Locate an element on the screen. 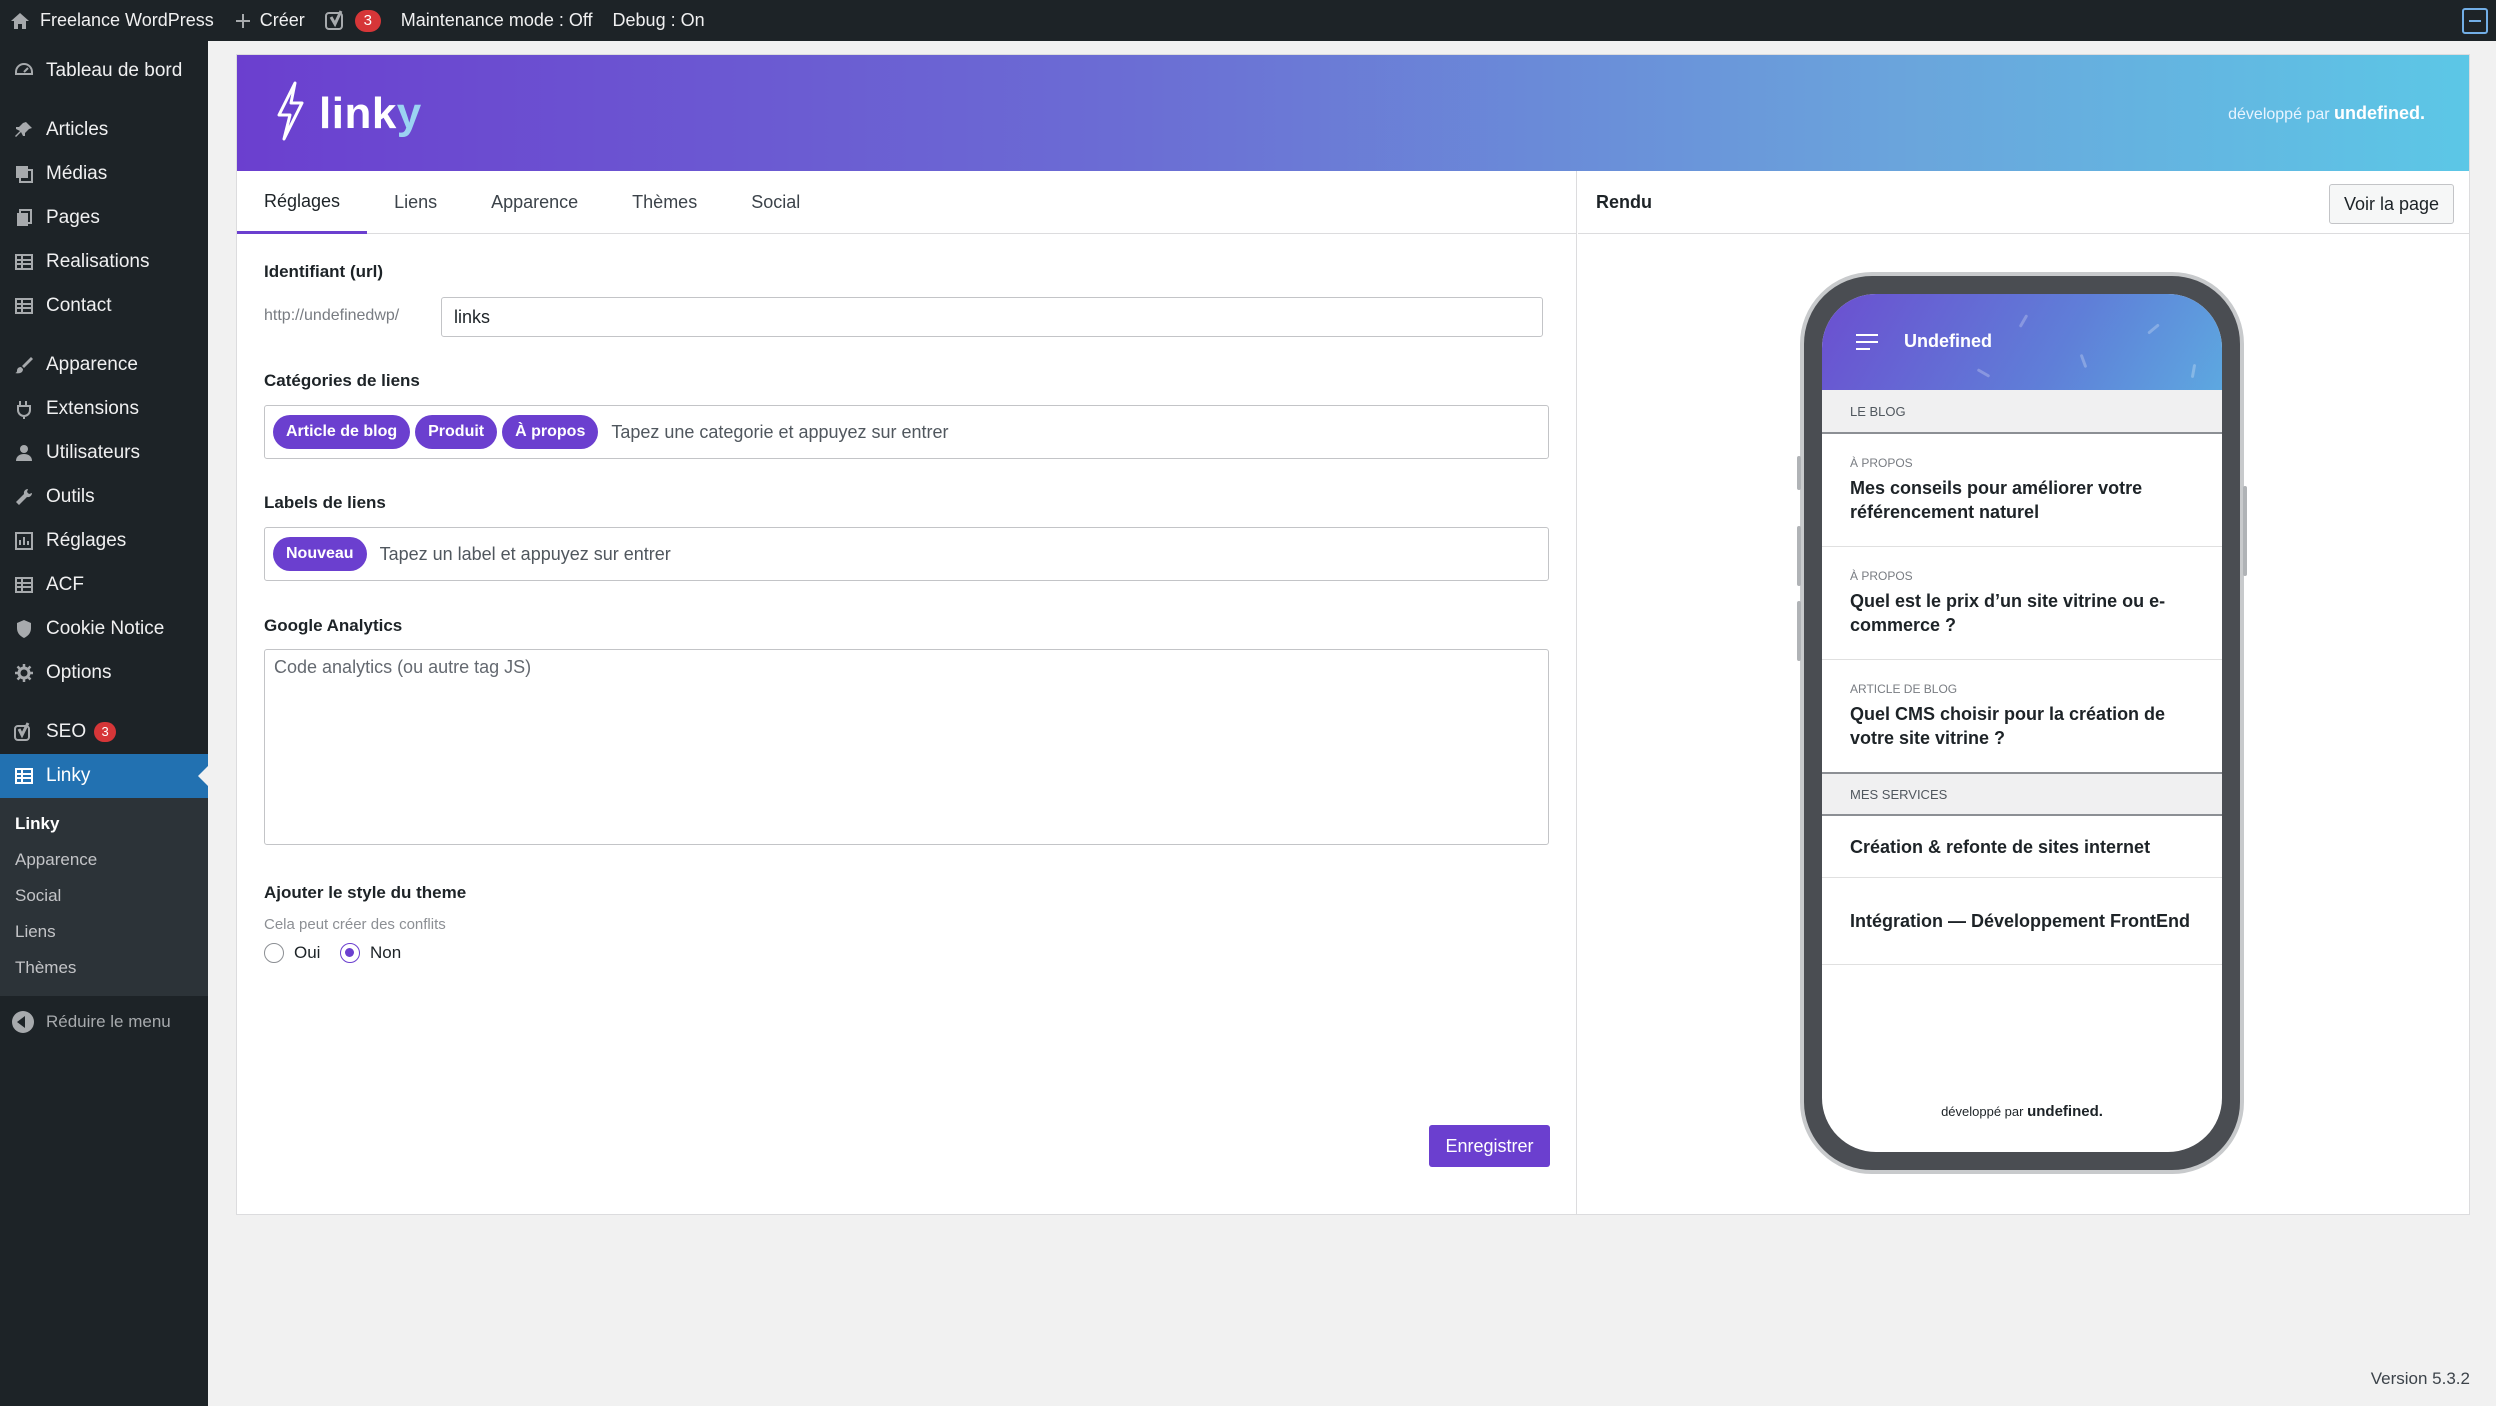  lightning-icon is located at coordinates (290, 113).